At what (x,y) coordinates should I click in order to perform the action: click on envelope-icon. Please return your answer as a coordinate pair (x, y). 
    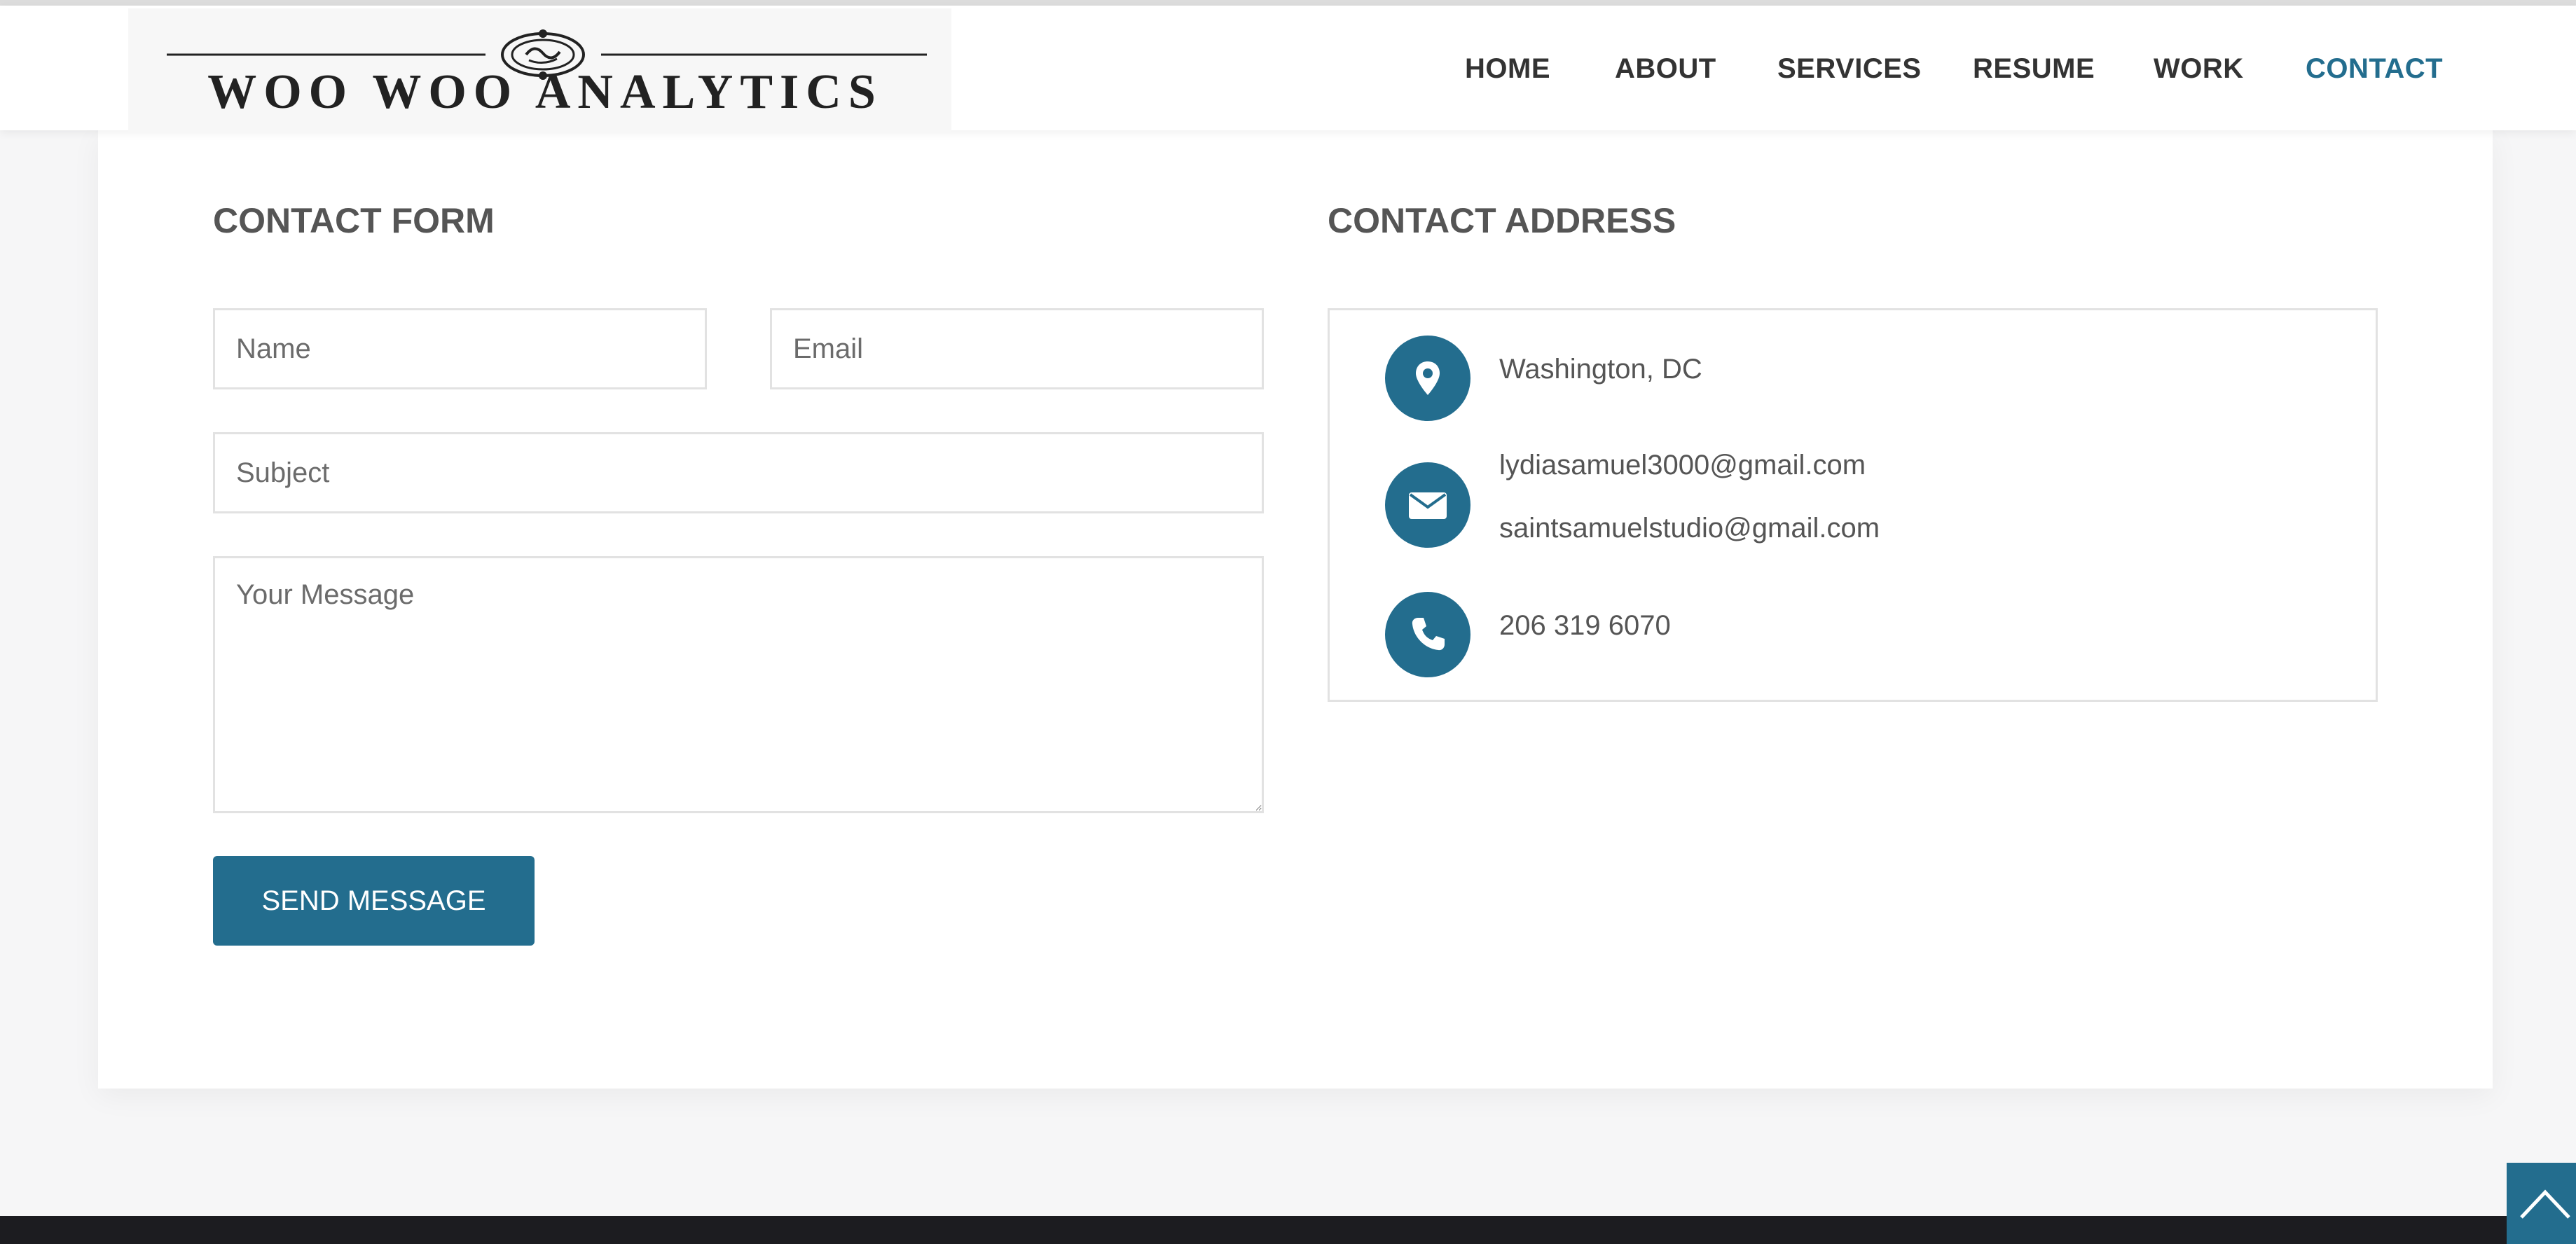
    Looking at the image, I should click on (1428, 505).